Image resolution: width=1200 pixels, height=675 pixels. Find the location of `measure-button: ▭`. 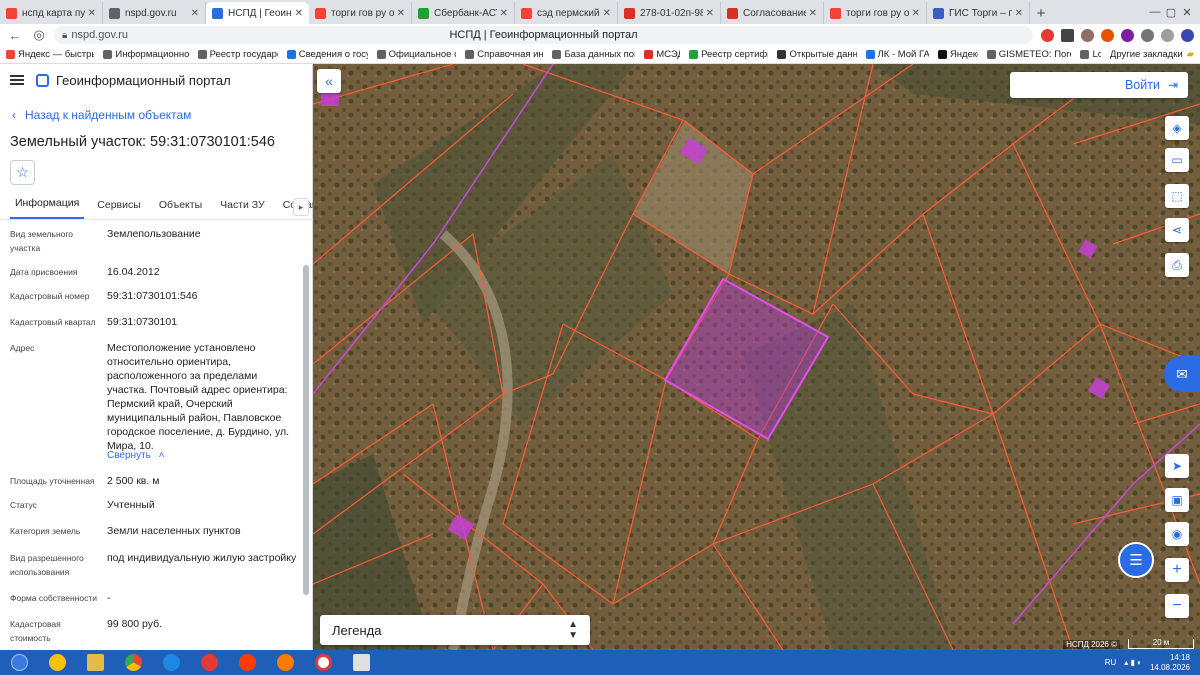

measure-button: ▭ is located at coordinates (1177, 160).